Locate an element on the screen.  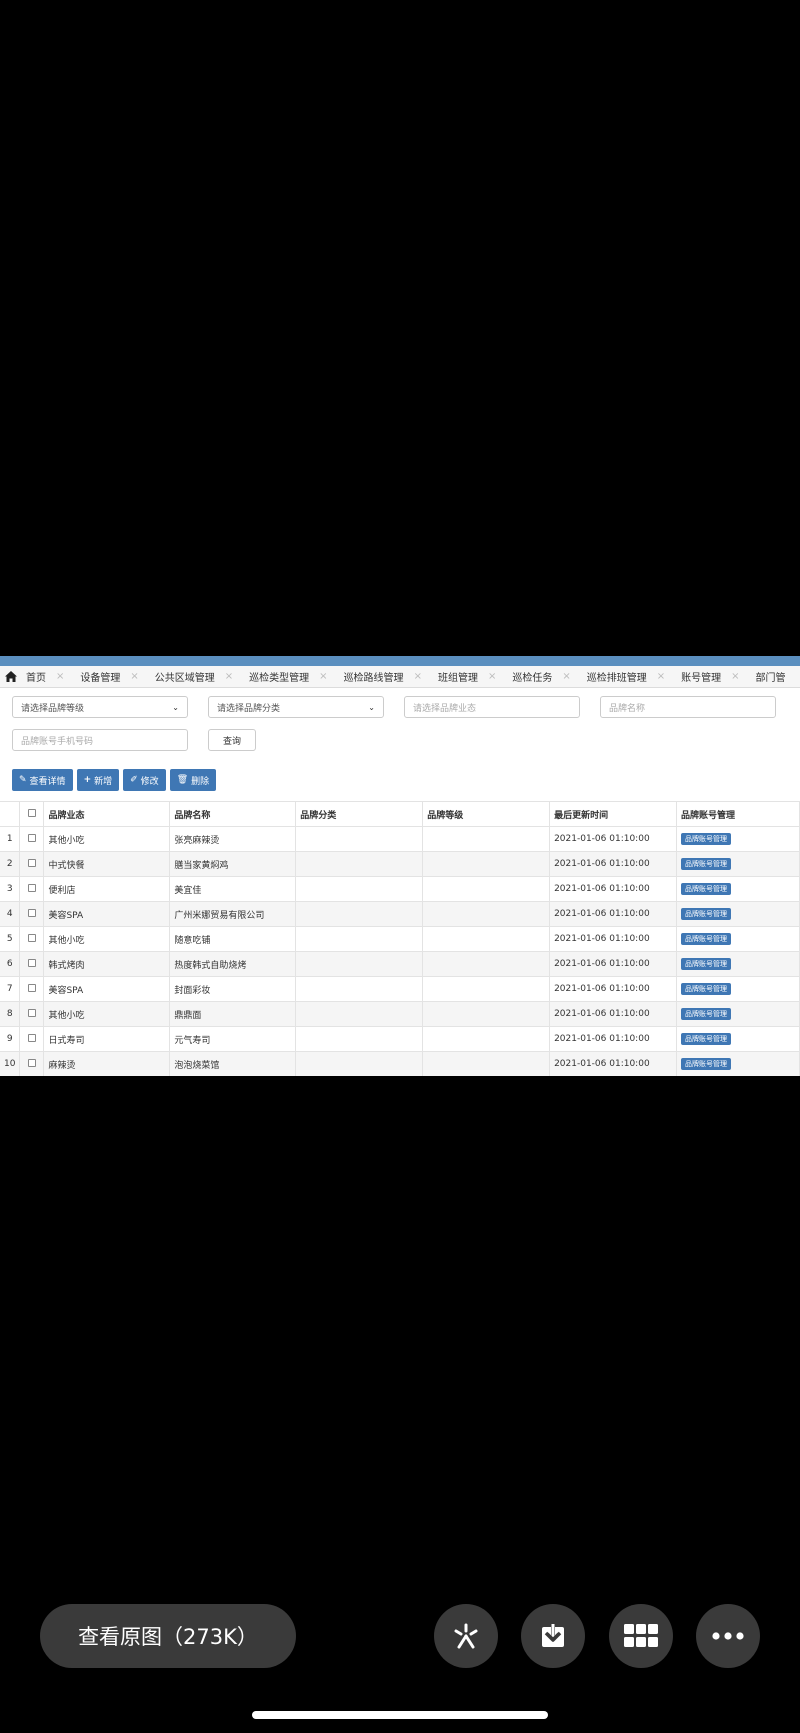
row-number: 8 is located at coordinates (10, 1014).